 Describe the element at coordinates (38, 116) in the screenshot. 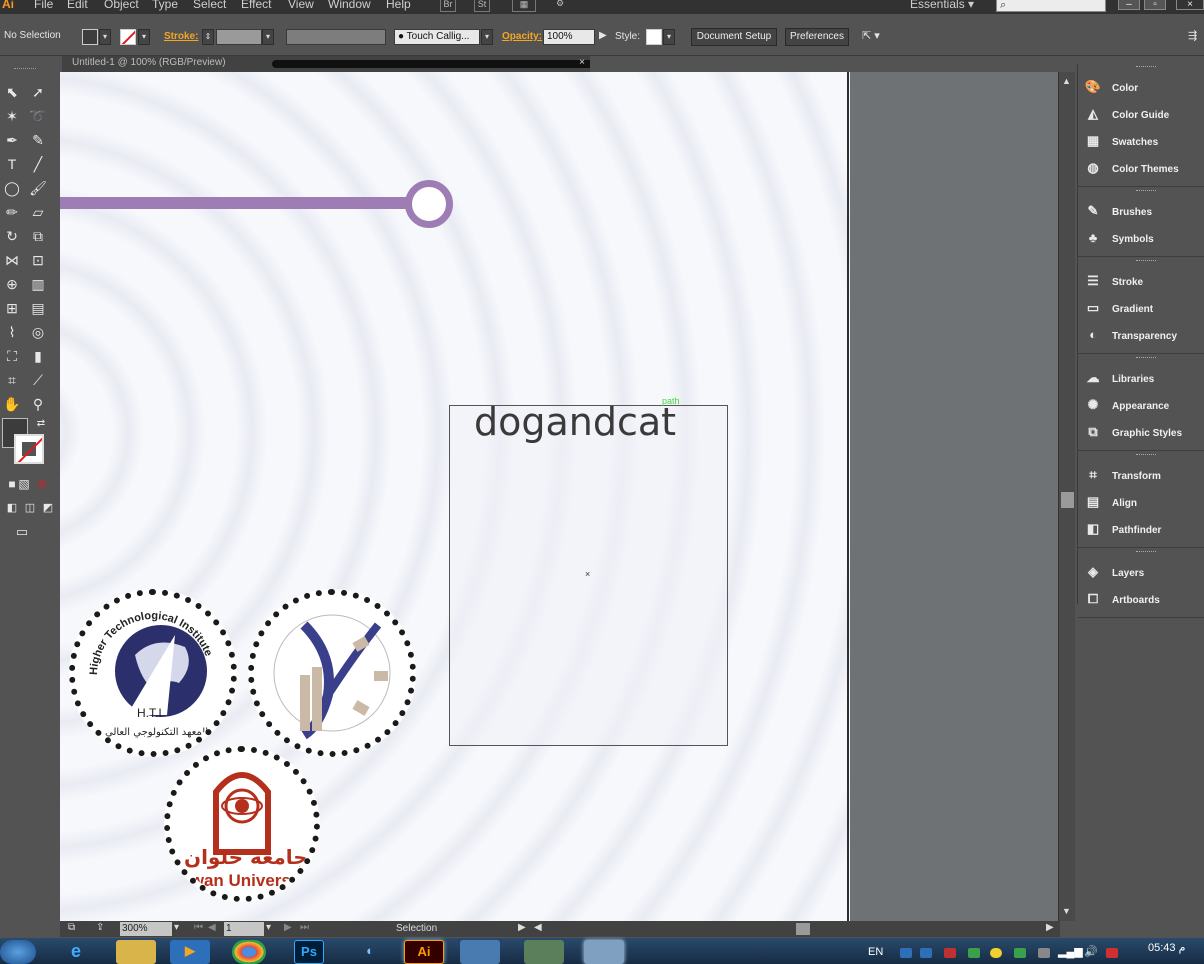

I see `lasso-tool-icon: ➰` at that location.